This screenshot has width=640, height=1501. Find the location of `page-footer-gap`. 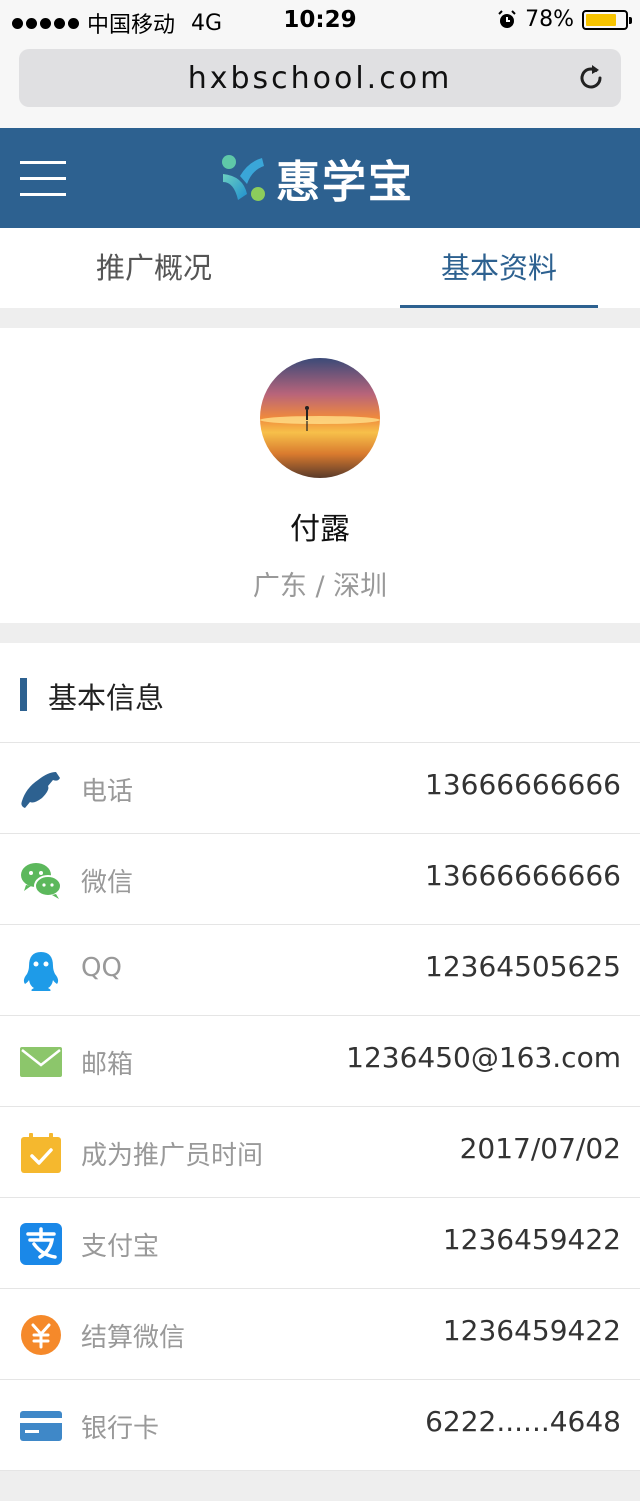

page-footer-gap is located at coordinates (320, 1486).